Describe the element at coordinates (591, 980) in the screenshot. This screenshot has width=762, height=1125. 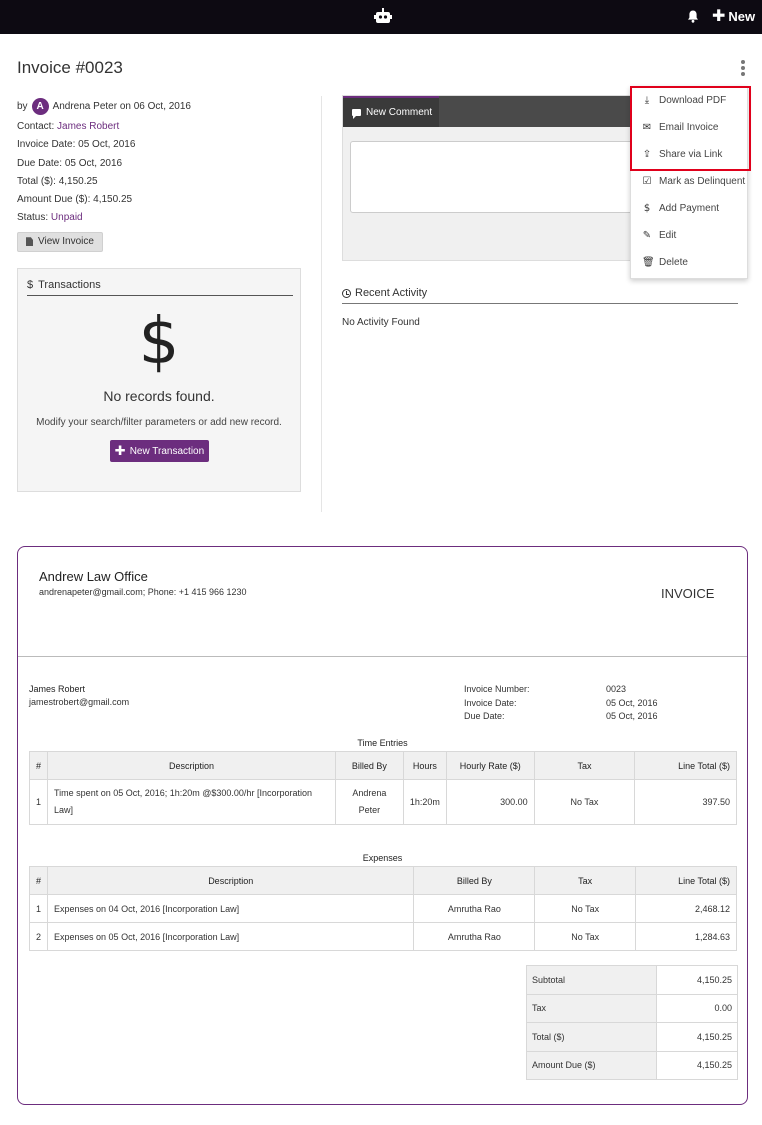
I see `totals-label: Subtotal` at that location.